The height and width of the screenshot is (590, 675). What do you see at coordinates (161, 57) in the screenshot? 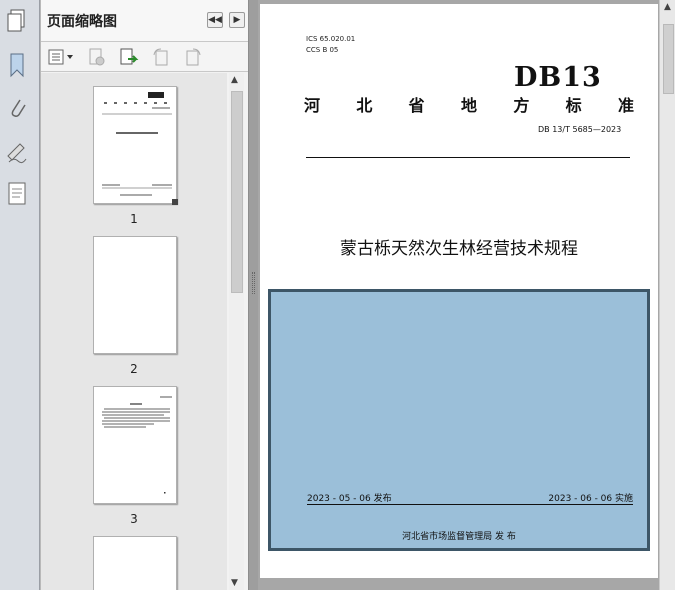
I see `rotate-counterclockwise-icon` at bounding box center [161, 57].